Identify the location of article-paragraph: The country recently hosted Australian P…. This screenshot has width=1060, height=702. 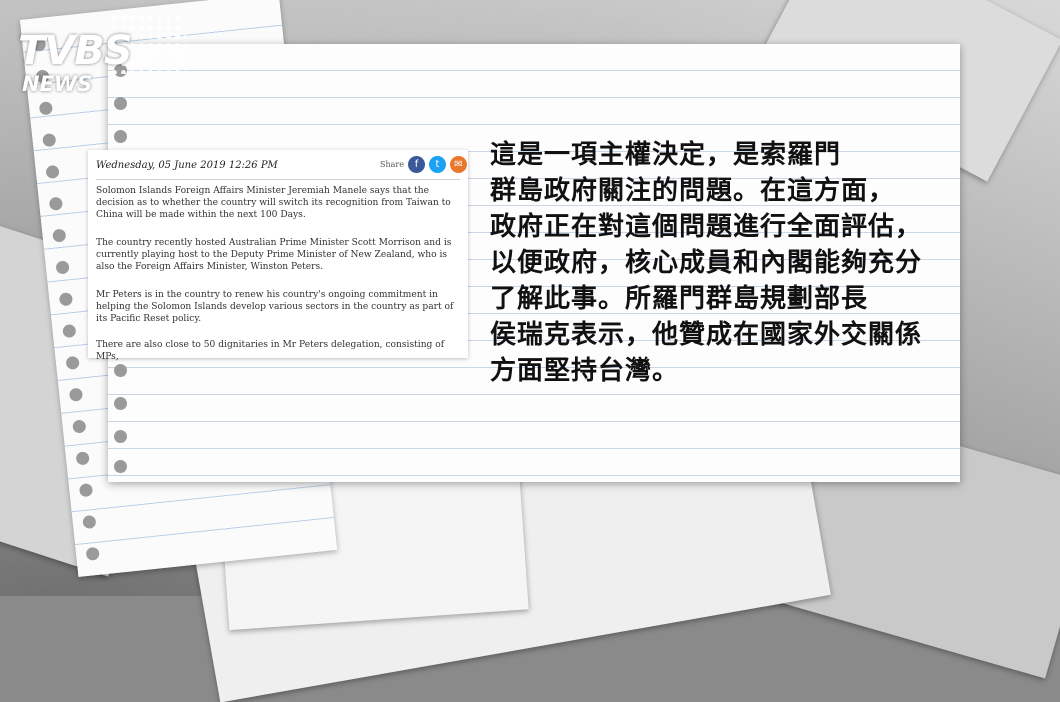
(274, 255).